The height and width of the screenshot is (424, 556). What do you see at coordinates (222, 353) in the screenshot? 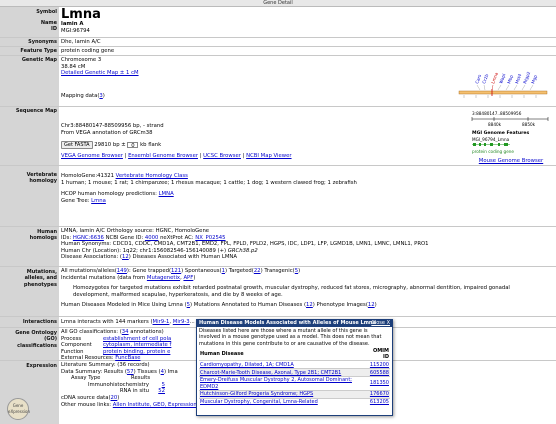
I see `col-human-disease: Human Disease` at bounding box center [222, 353].